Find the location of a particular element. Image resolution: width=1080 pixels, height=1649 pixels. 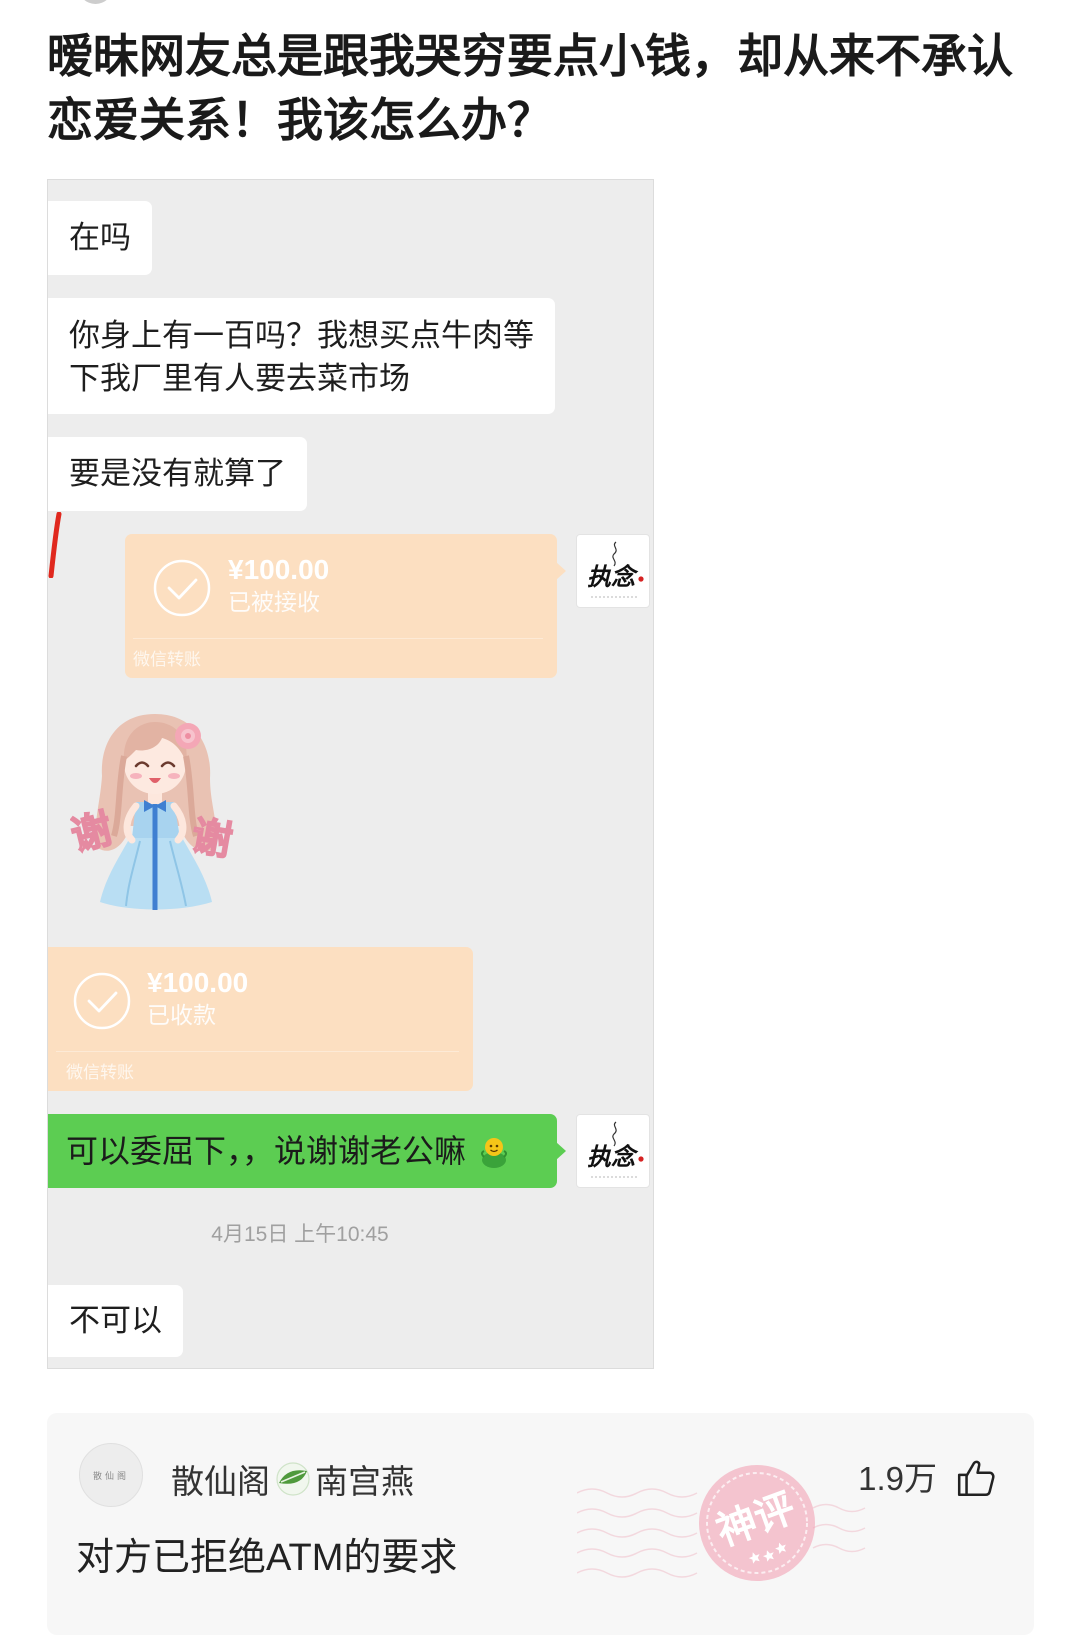

outgoing-message-bubble: 可以委屈下，，说谢谢老公嘛 is located at coordinates (307, 1151).